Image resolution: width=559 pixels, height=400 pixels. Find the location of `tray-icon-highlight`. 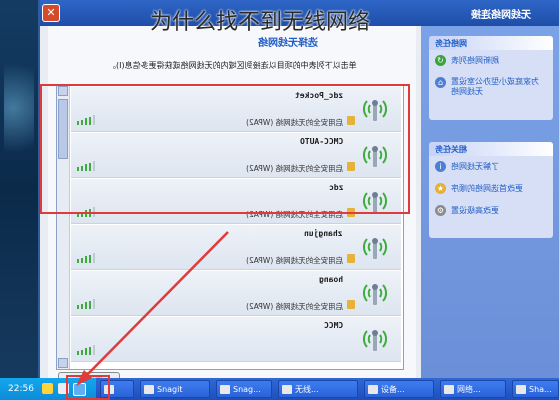

tray-icon-highlight is located at coordinates (88, 387).